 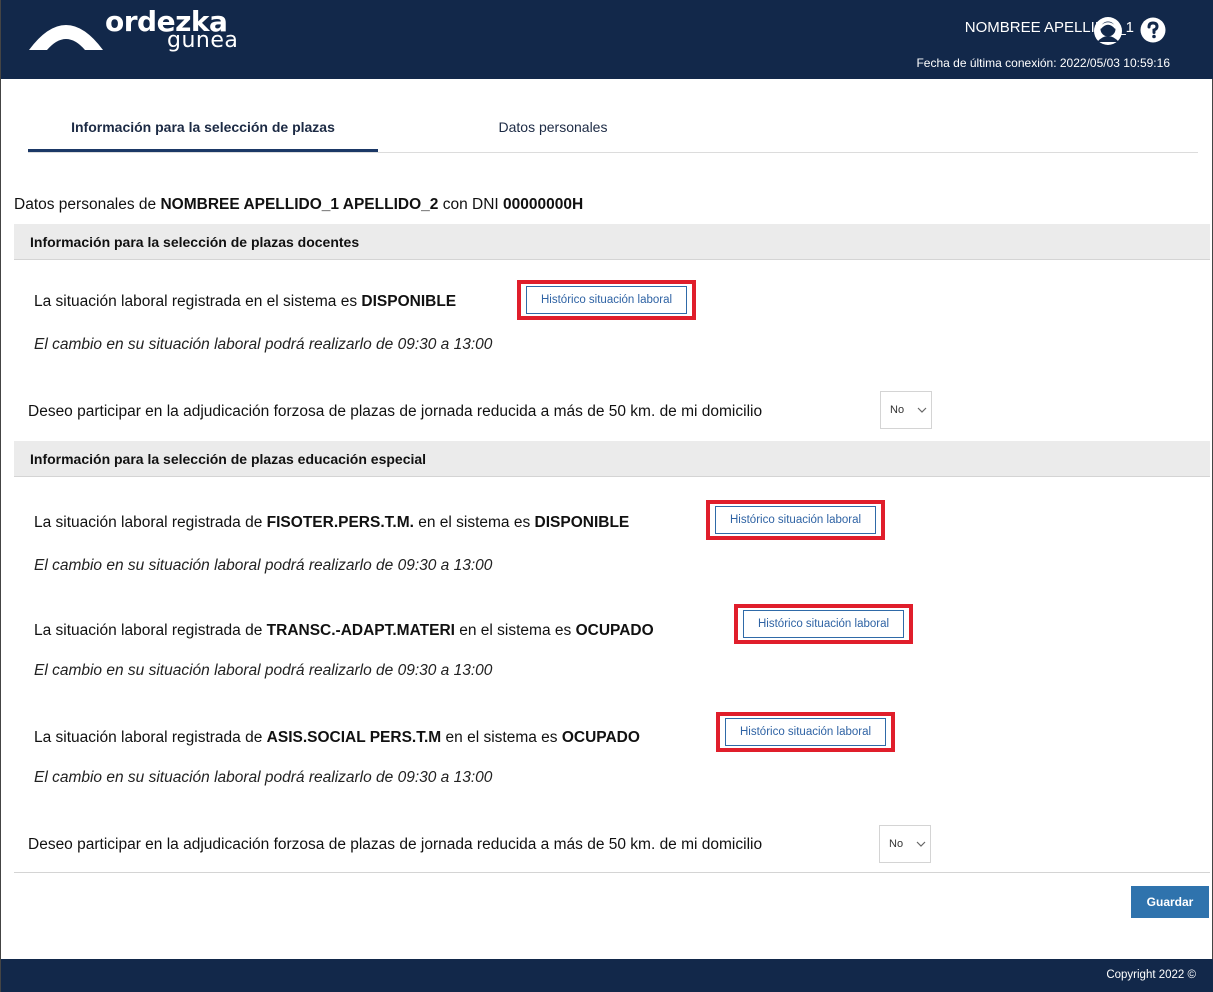 What do you see at coordinates (142, 35) in the screenshot?
I see `logo: ordezka gunea` at bounding box center [142, 35].